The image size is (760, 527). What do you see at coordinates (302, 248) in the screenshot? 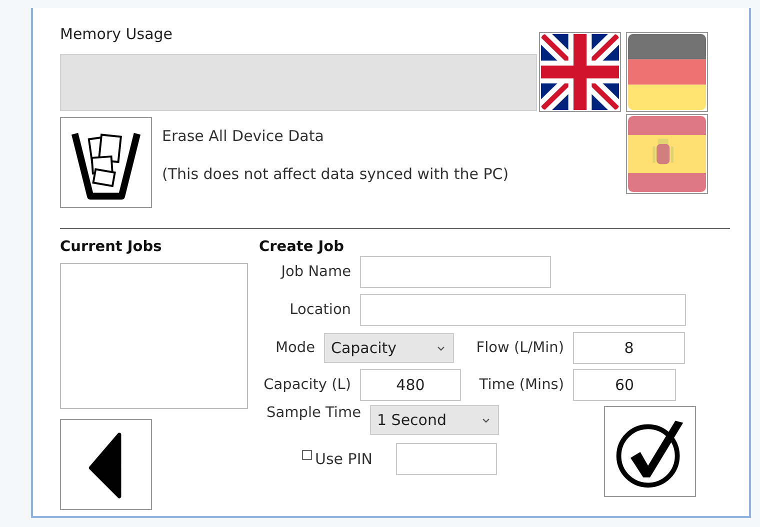
I see `create-job-heading: Create Job` at bounding box center [302, 248].